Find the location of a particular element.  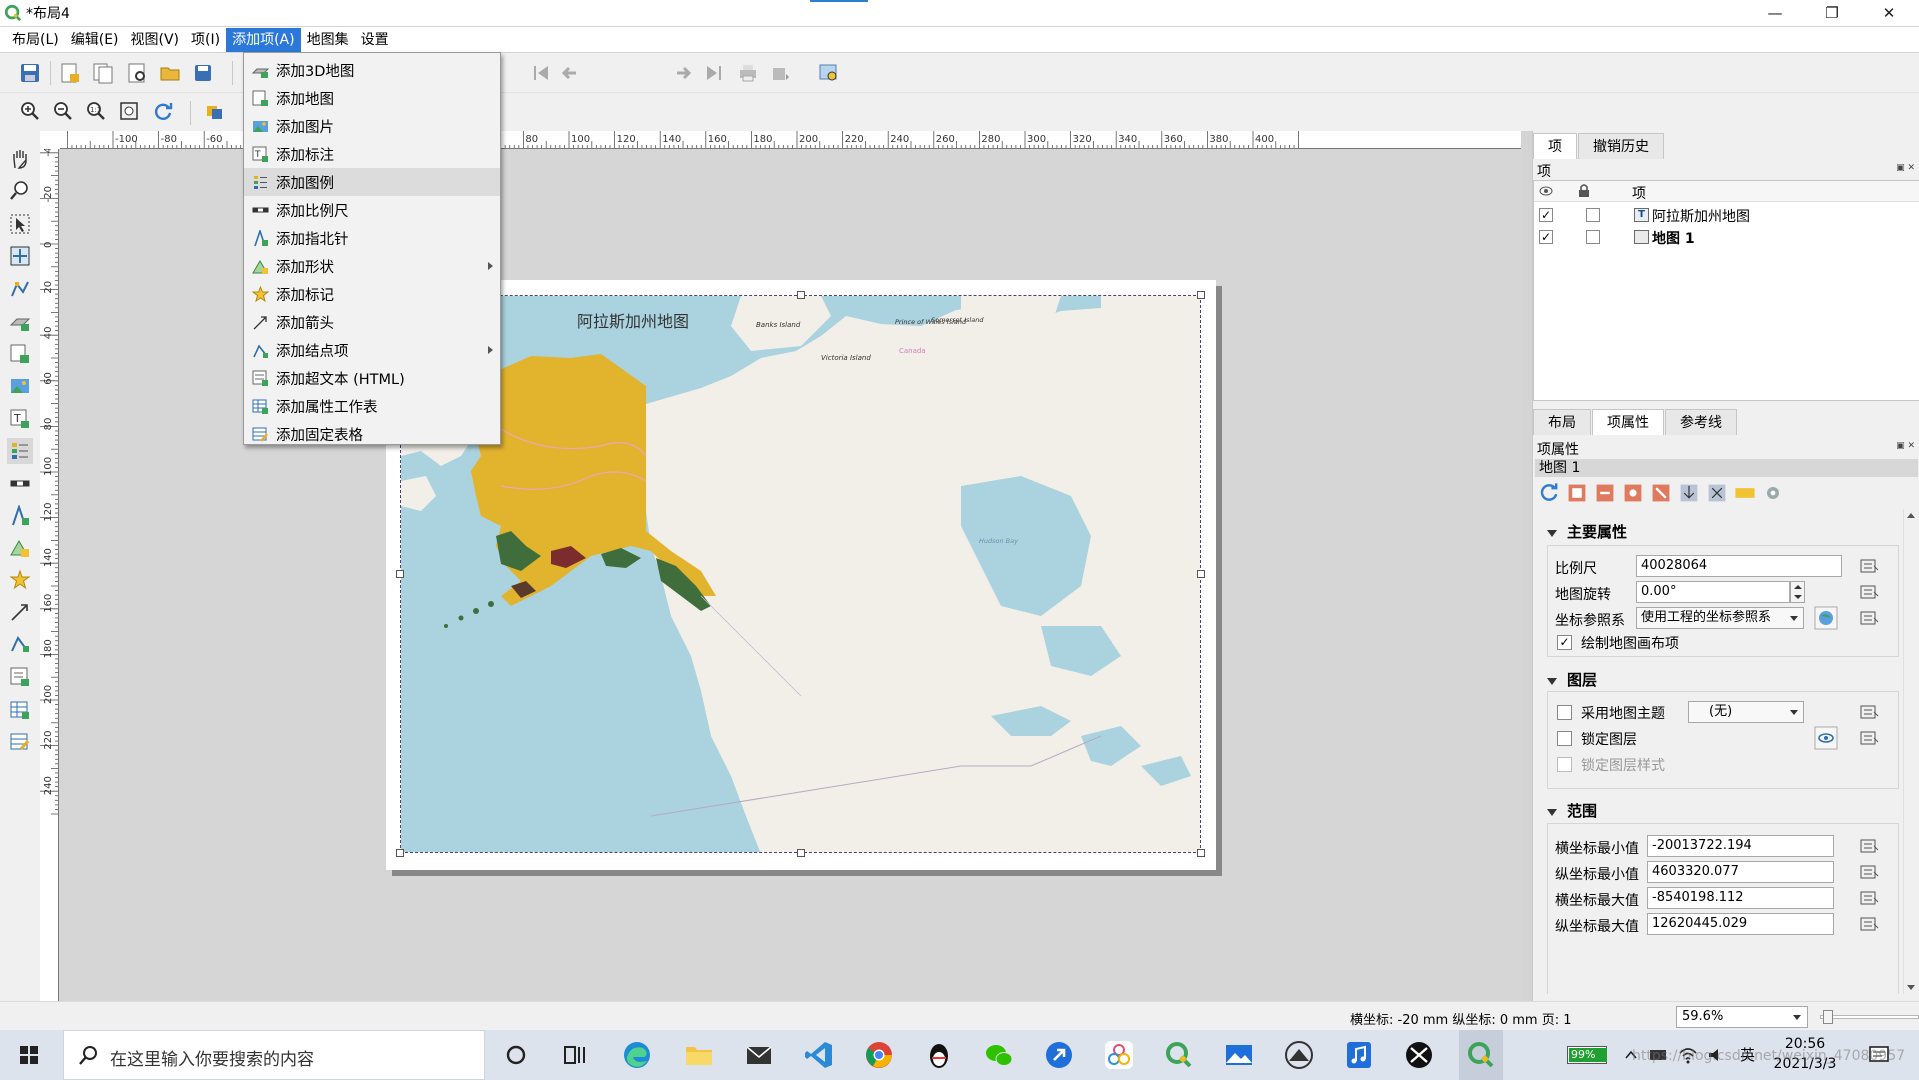

edge-browser-icon is located at coordinates (637, 1055).